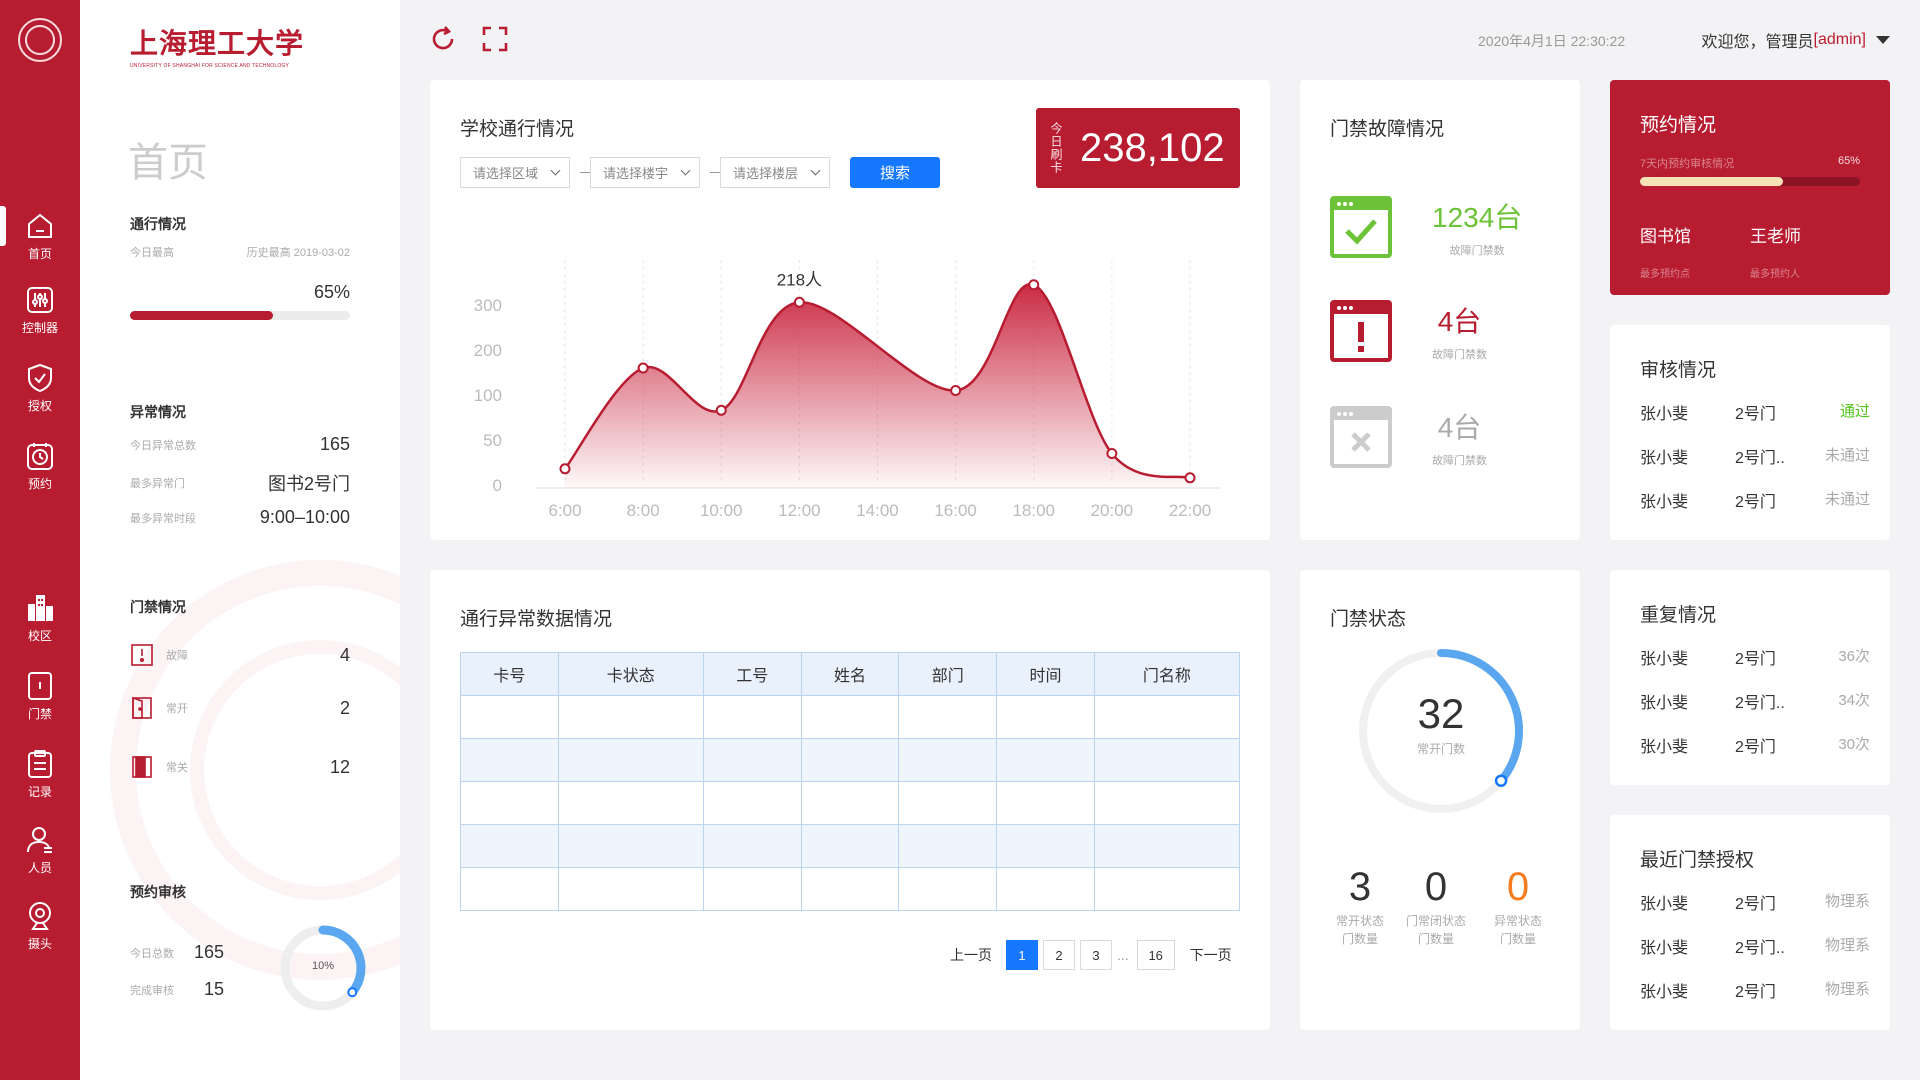 Image resolution: width=1920 pixels, height=1080 pixels. I want to click on nav-label: 记录, so click(39, 792).